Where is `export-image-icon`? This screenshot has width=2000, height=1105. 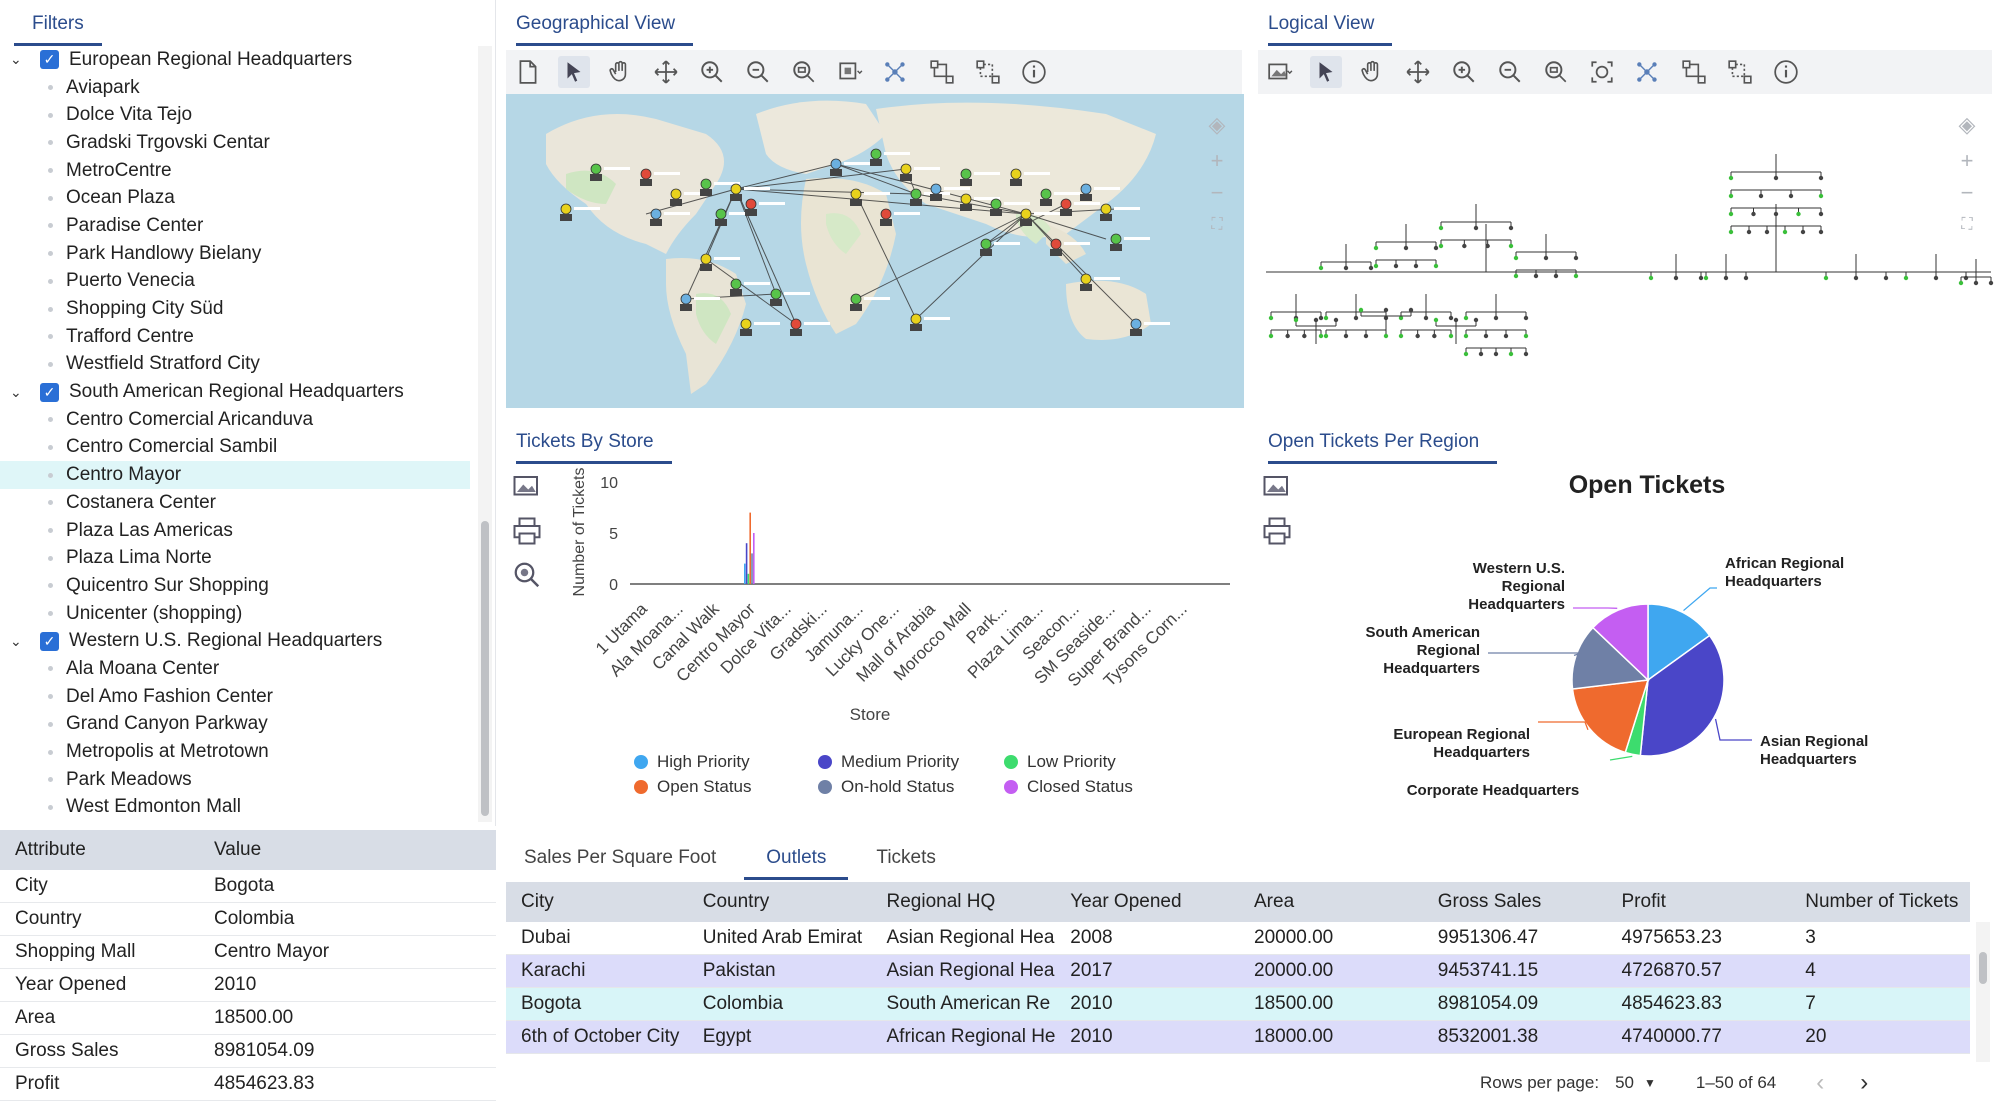 export-image-icon is located at coordinates (1277, 487).